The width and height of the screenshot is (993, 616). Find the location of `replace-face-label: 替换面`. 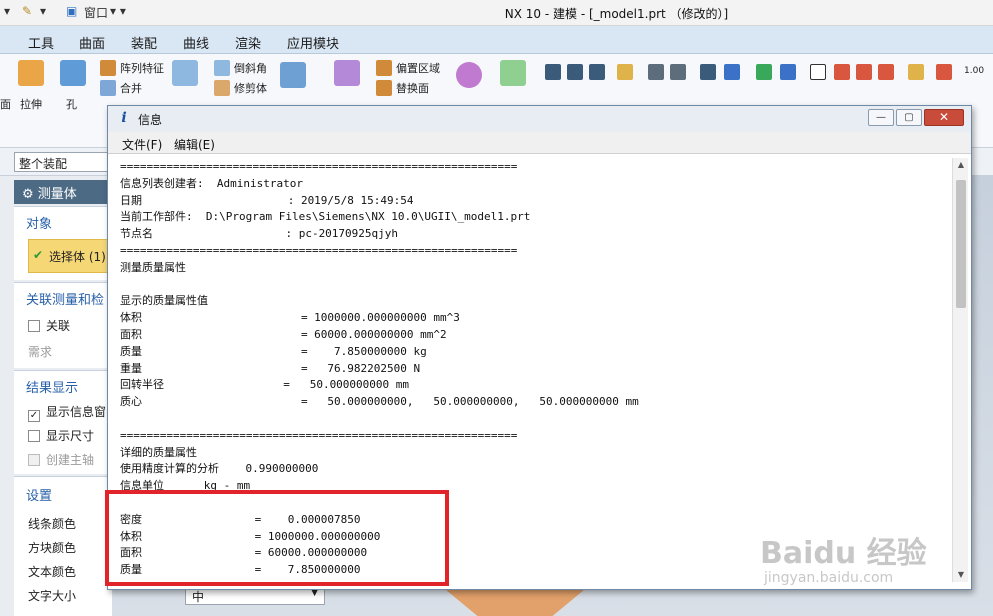

replace-face-label: 替换面 is located at coordinates (412, 88).